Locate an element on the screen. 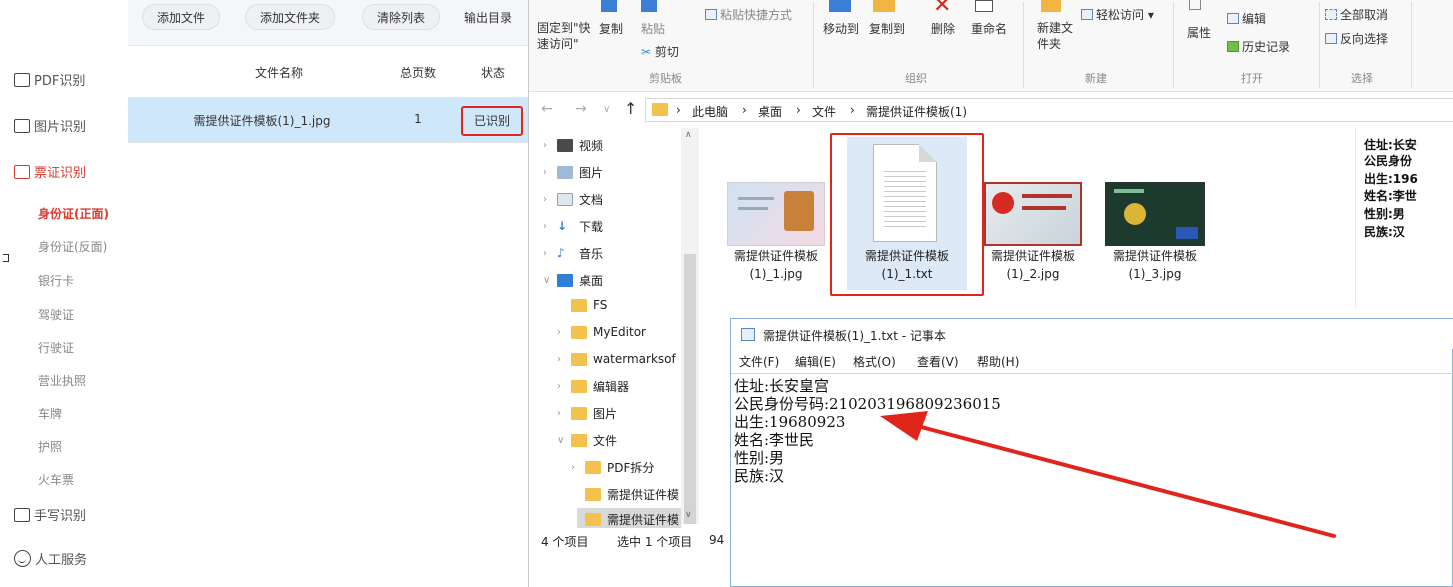 The height and width of the screenshot is (587, 1453). scroll-down-icon: ∨ is located at coordinates (688, 515).